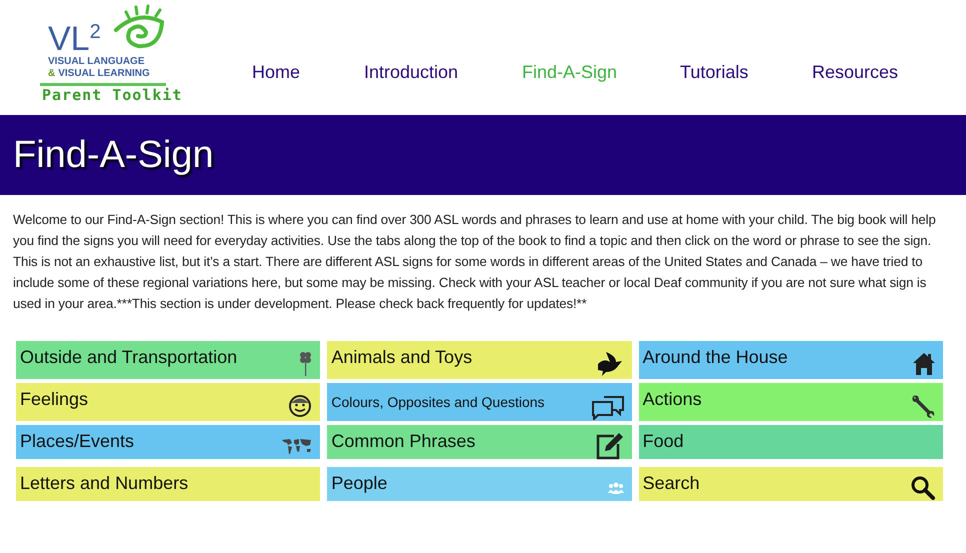 This screenshot has height=553, width=966. Describe the element at coordinates (872, 72) in the screenshot. I see `nav-link: Resources` at that location.